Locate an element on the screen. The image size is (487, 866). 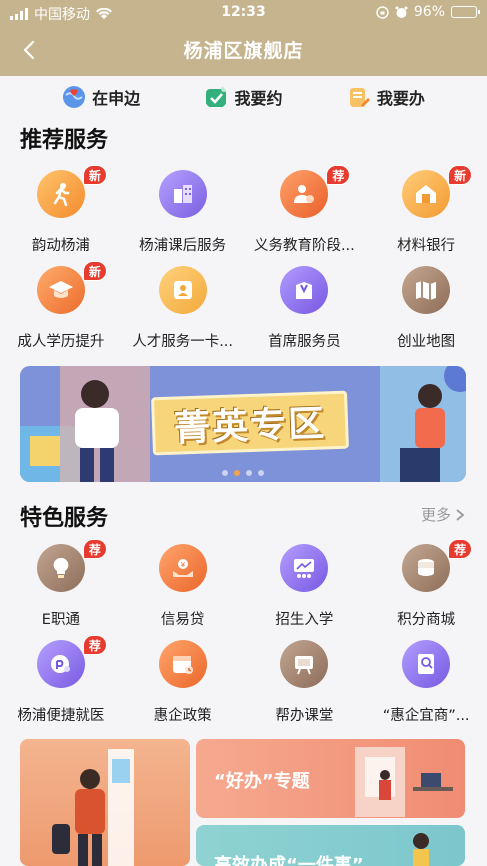
service-label: 帮办课堂 is located at coordinates (304, 716).